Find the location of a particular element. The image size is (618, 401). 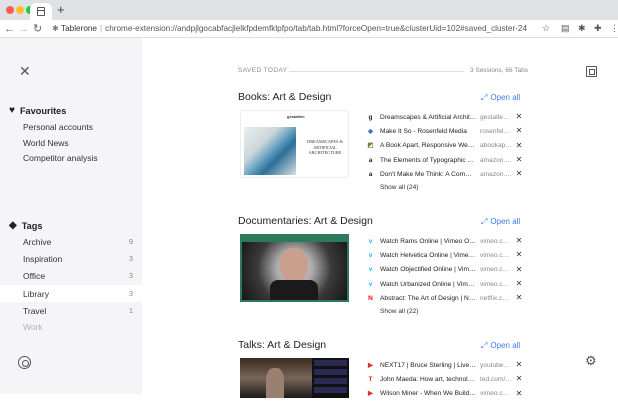

favourite-item-competitor-analysis: Competitor analysis is located at coordinates (60, 158).